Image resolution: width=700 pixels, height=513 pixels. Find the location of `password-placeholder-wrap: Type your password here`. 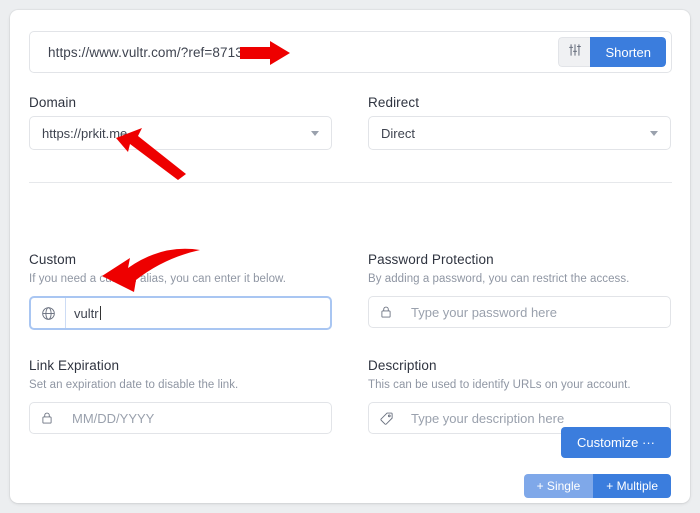

password-placeholder-wrap: Type your password here is located at coordinates (536, 312).